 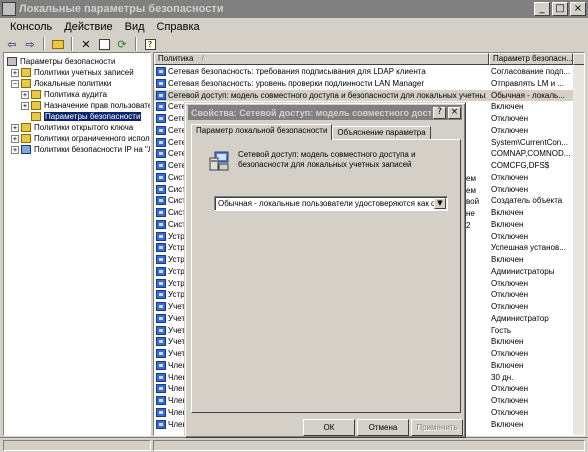 What do you see at coordinates (135, 27) in the screenshot?
I see `menu-view: Вид` at bounding box center [135, 27].